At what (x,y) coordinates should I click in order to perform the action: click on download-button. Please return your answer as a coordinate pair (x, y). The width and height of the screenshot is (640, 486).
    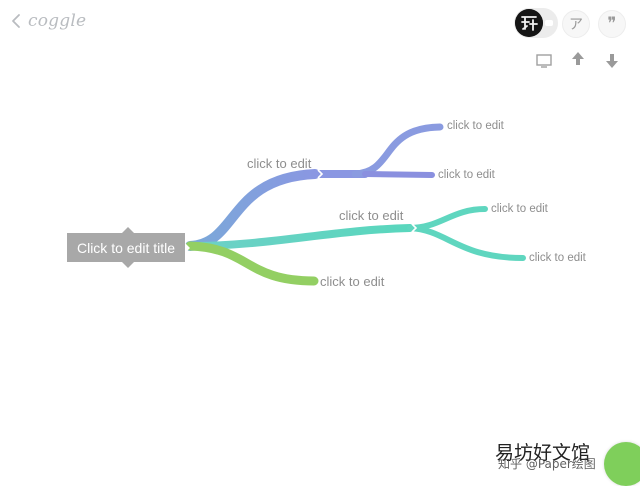
    Looking at the image, I should click on (612, 61).